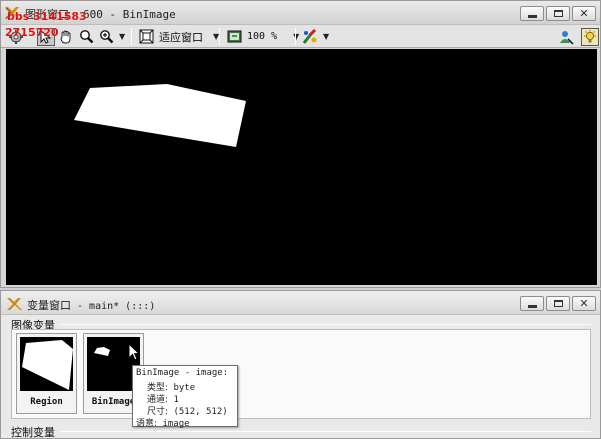 The image size is (601, 439). What do you see at coordinates (91, 305) in the screenshot?
I see `variable-window-title: 变量窗口 - main* (:::)` at bounding box center [91, 305].